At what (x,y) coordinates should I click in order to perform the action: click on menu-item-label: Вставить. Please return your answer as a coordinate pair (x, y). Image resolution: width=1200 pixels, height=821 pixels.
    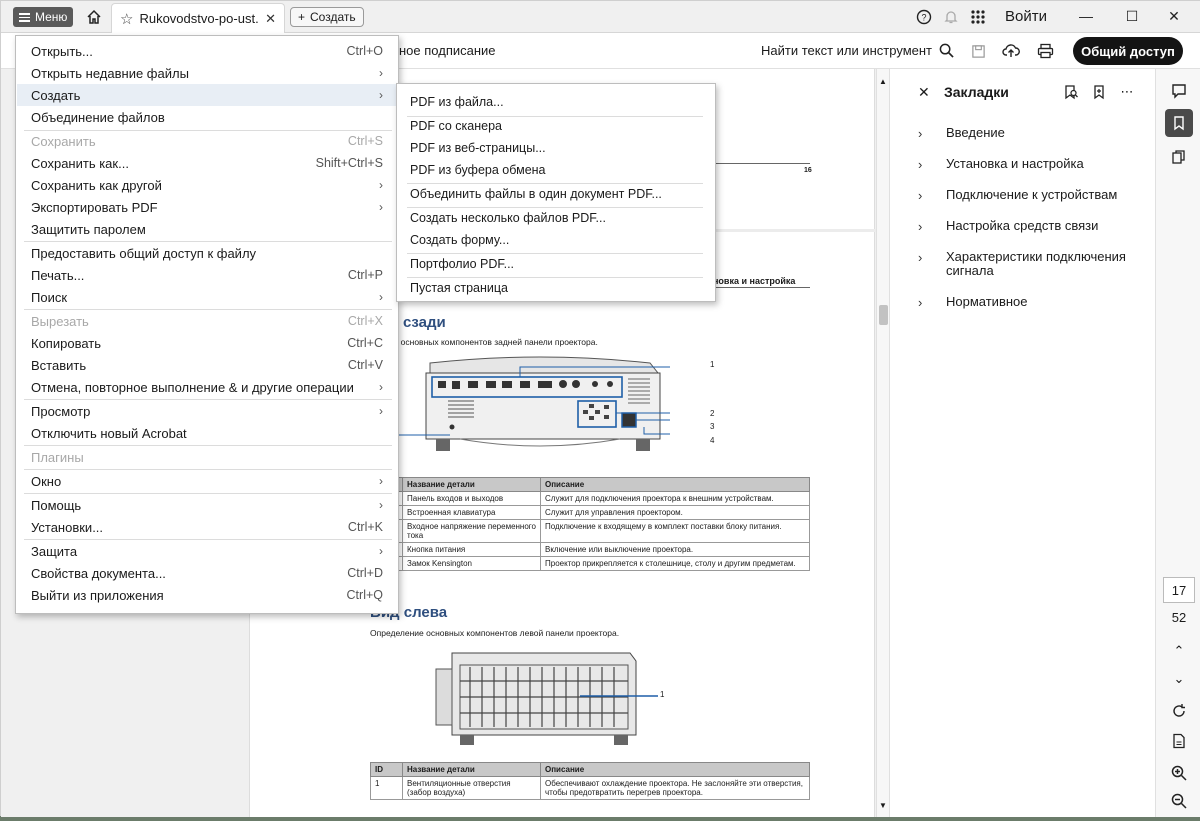
    Looking at the image, I should click on (59, 365).